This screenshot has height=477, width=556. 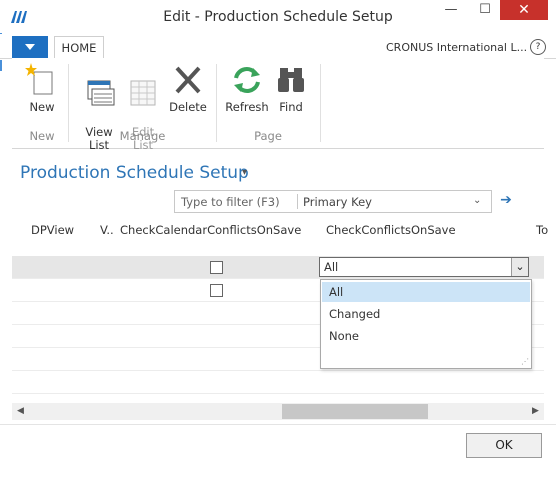 What do you see at coordinates (538, 47) in the screenshot?
I see `help-icon: ?` at bounding box center [538, 47].